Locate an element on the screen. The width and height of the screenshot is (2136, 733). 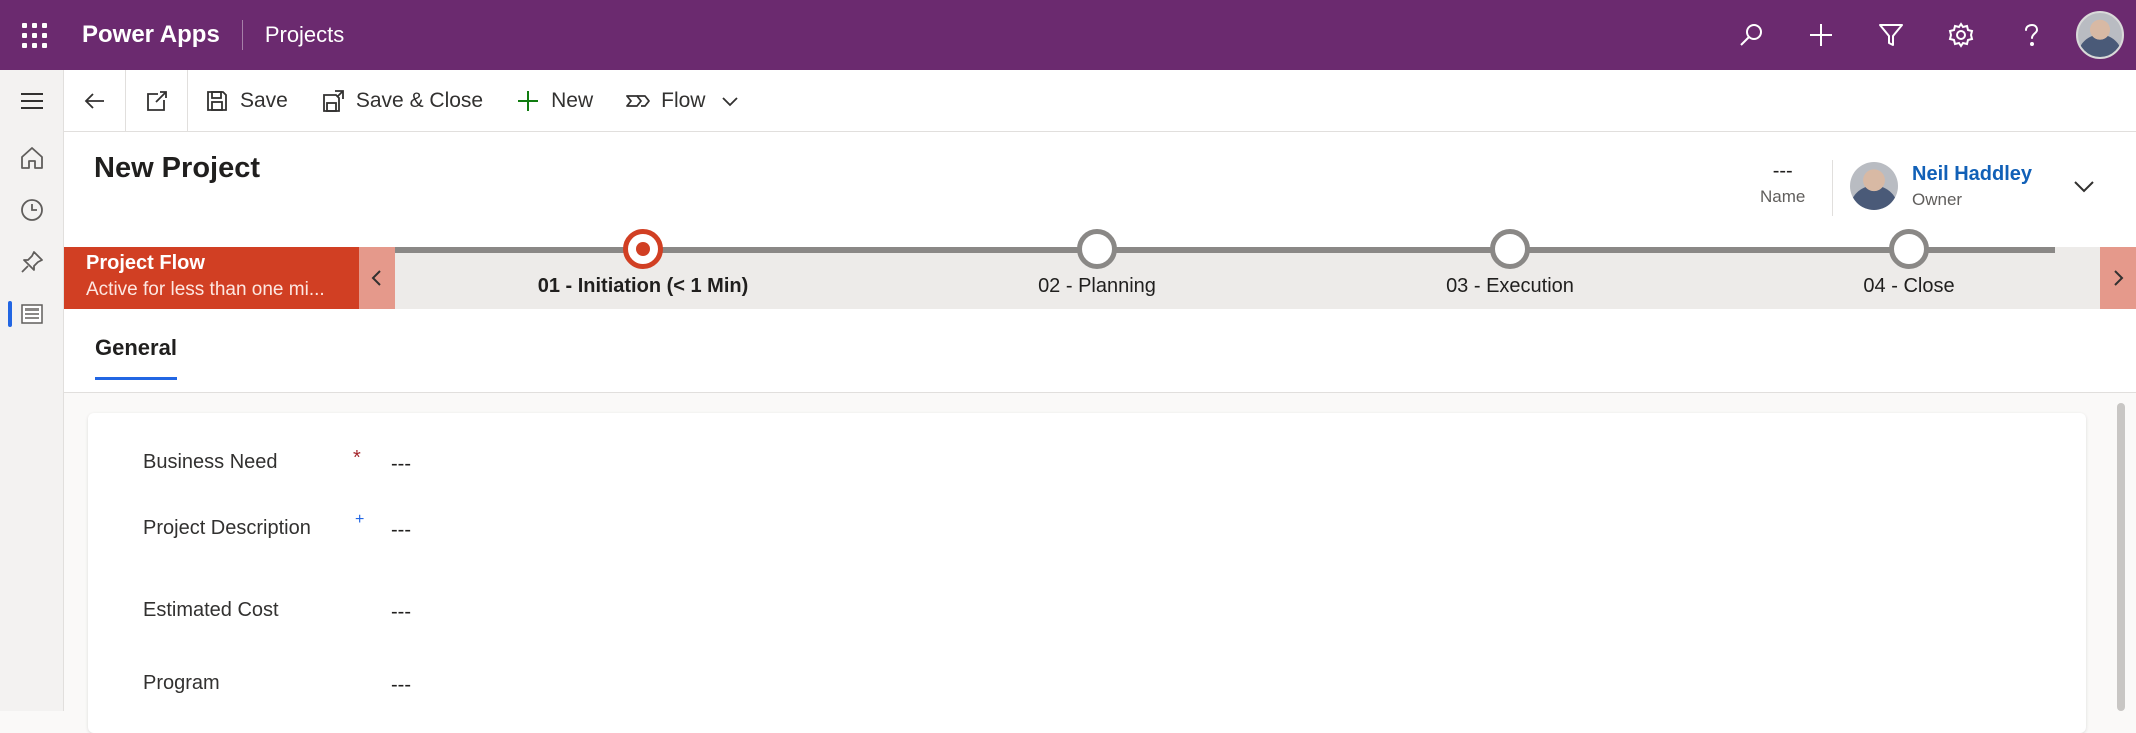
recent-icon is located at coordinates (32, 210).